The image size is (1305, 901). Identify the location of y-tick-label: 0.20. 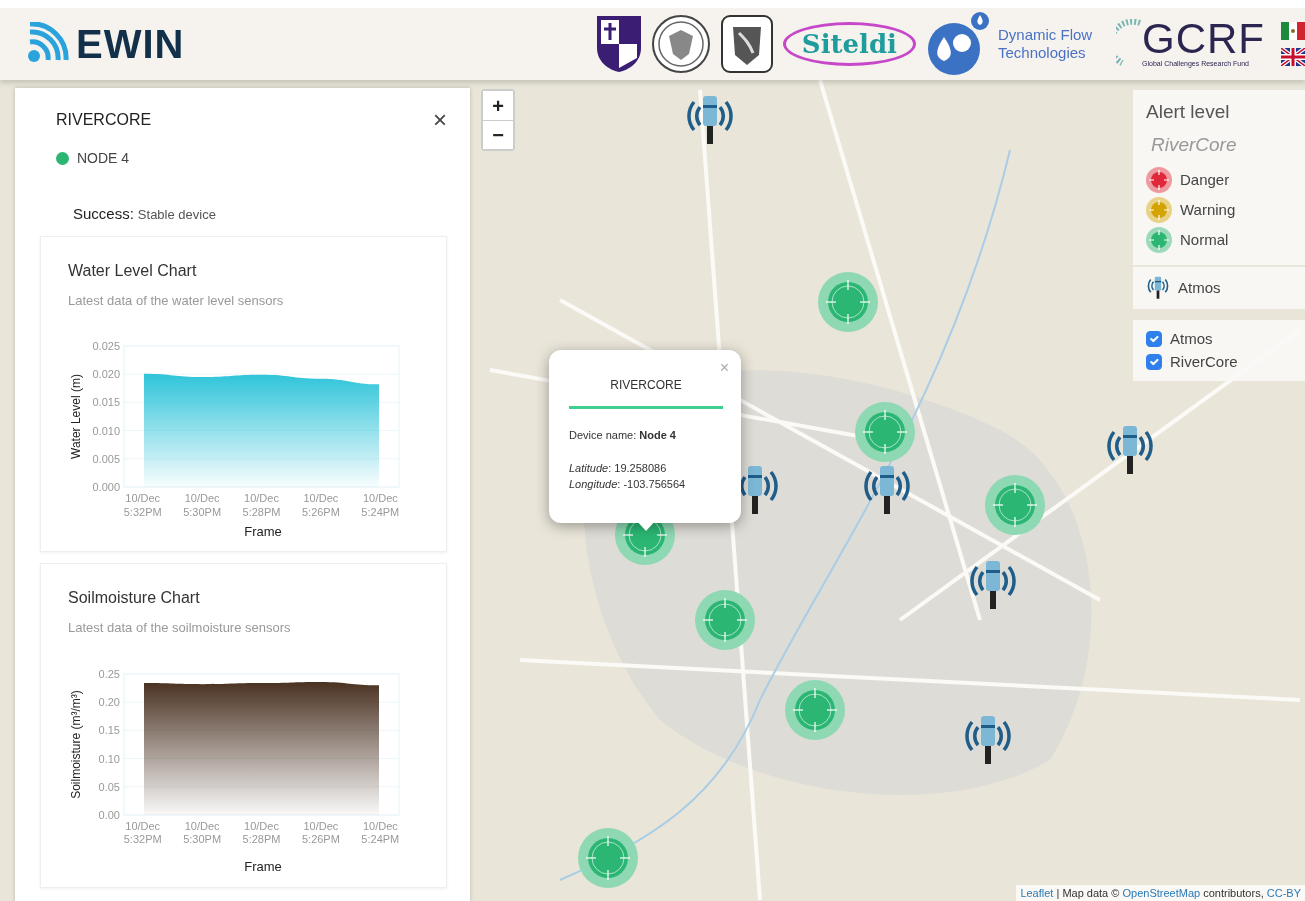
(109, 701).